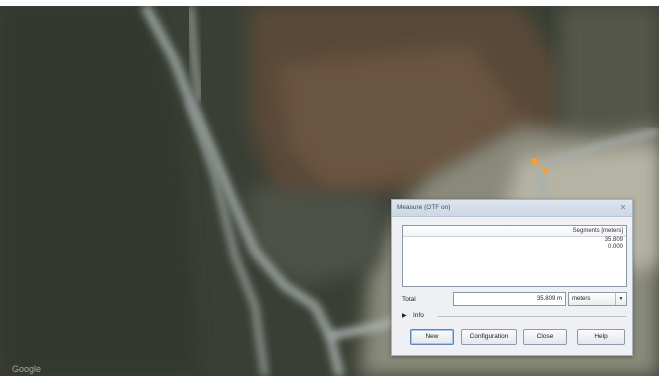 The image size is (659, 376). What do you see at coordinates (545, 337) in the screenshot?
I see `close-button: Close` at bounding box center [545, 337].